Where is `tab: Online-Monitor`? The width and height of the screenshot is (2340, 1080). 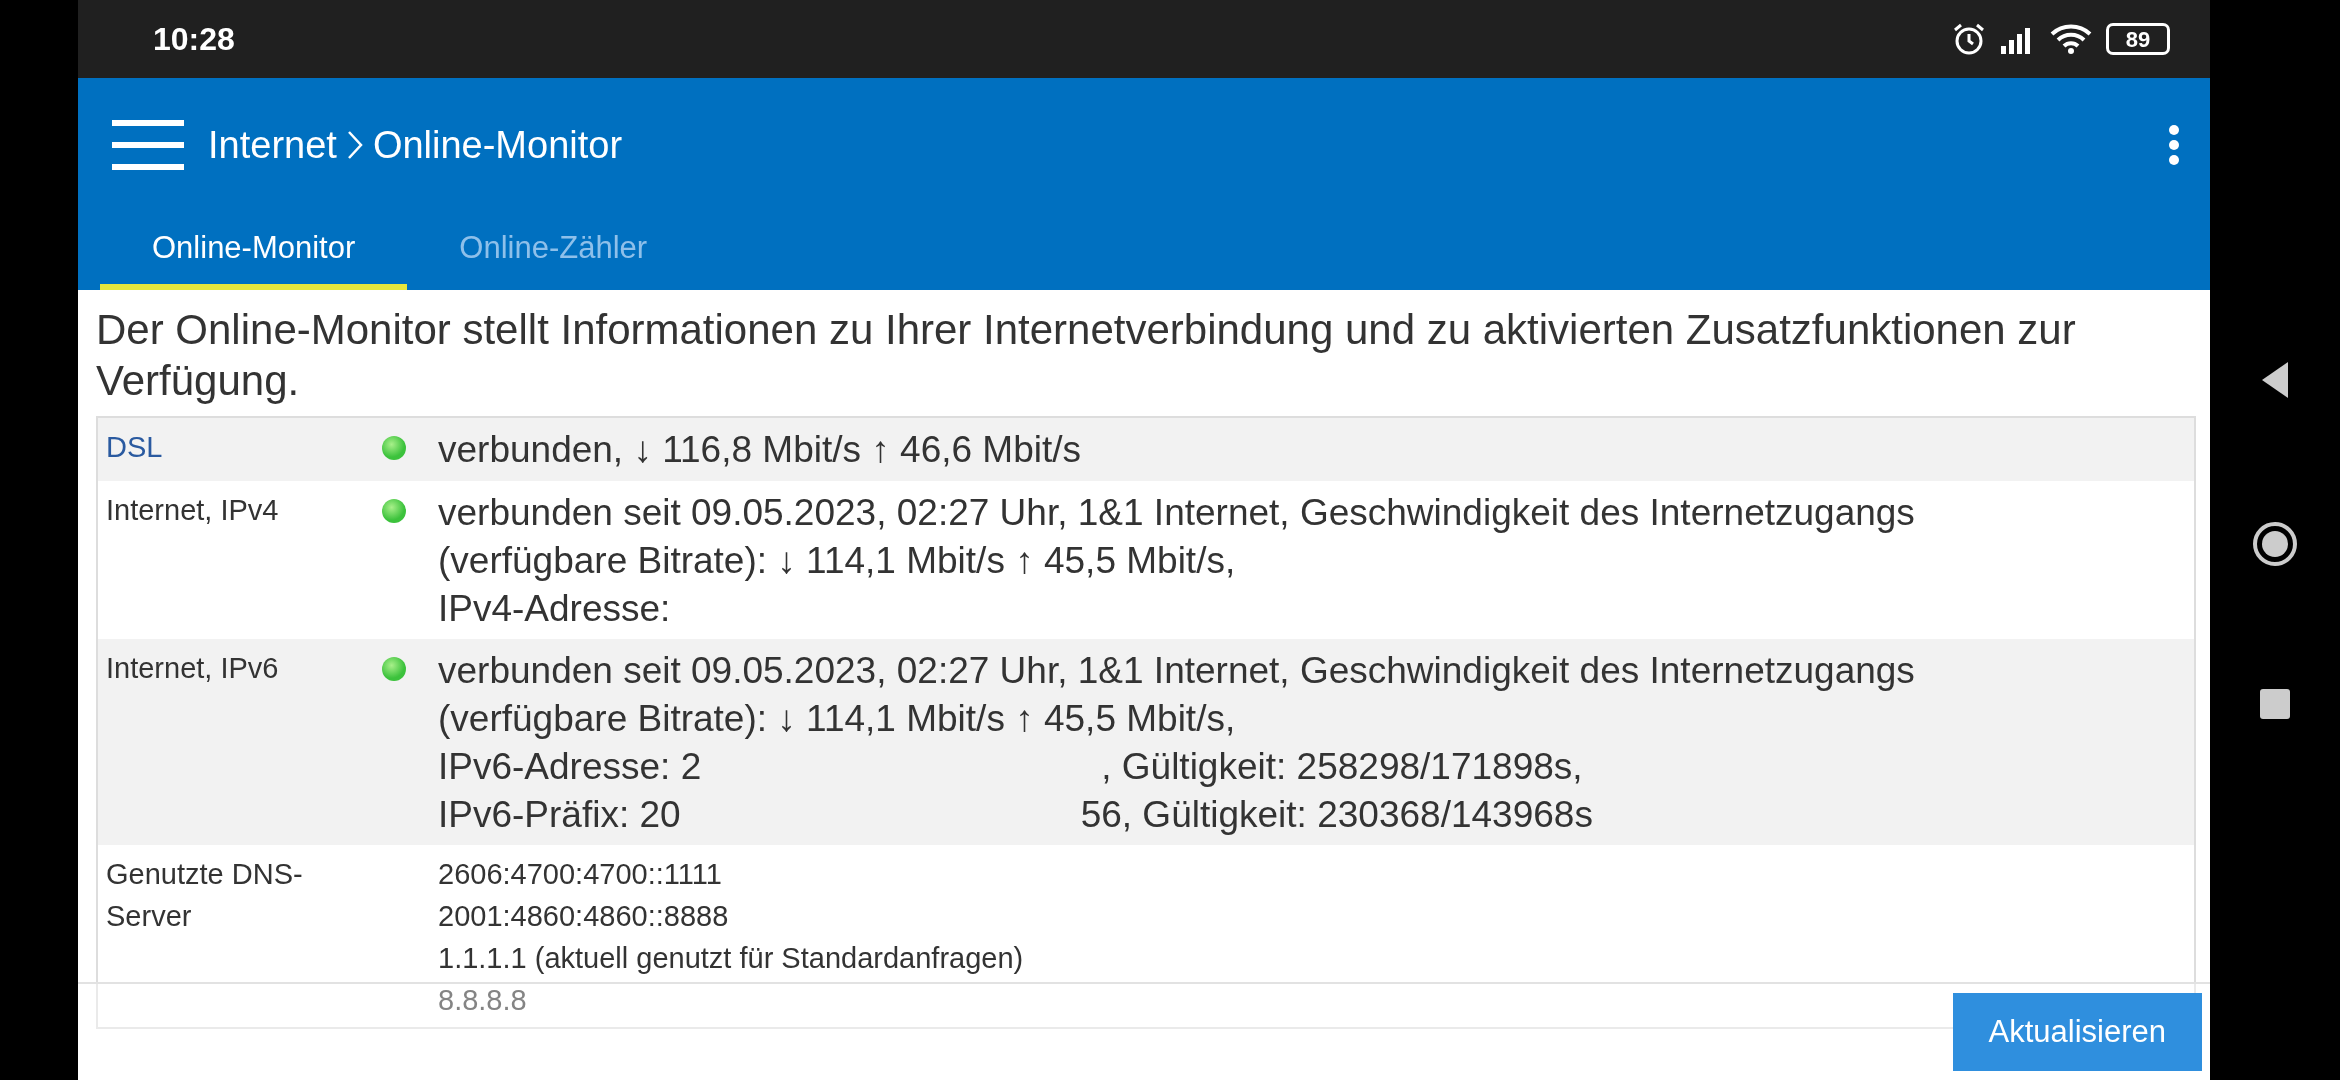 tab: Online-Monitor is located at coordinates (254, 251).